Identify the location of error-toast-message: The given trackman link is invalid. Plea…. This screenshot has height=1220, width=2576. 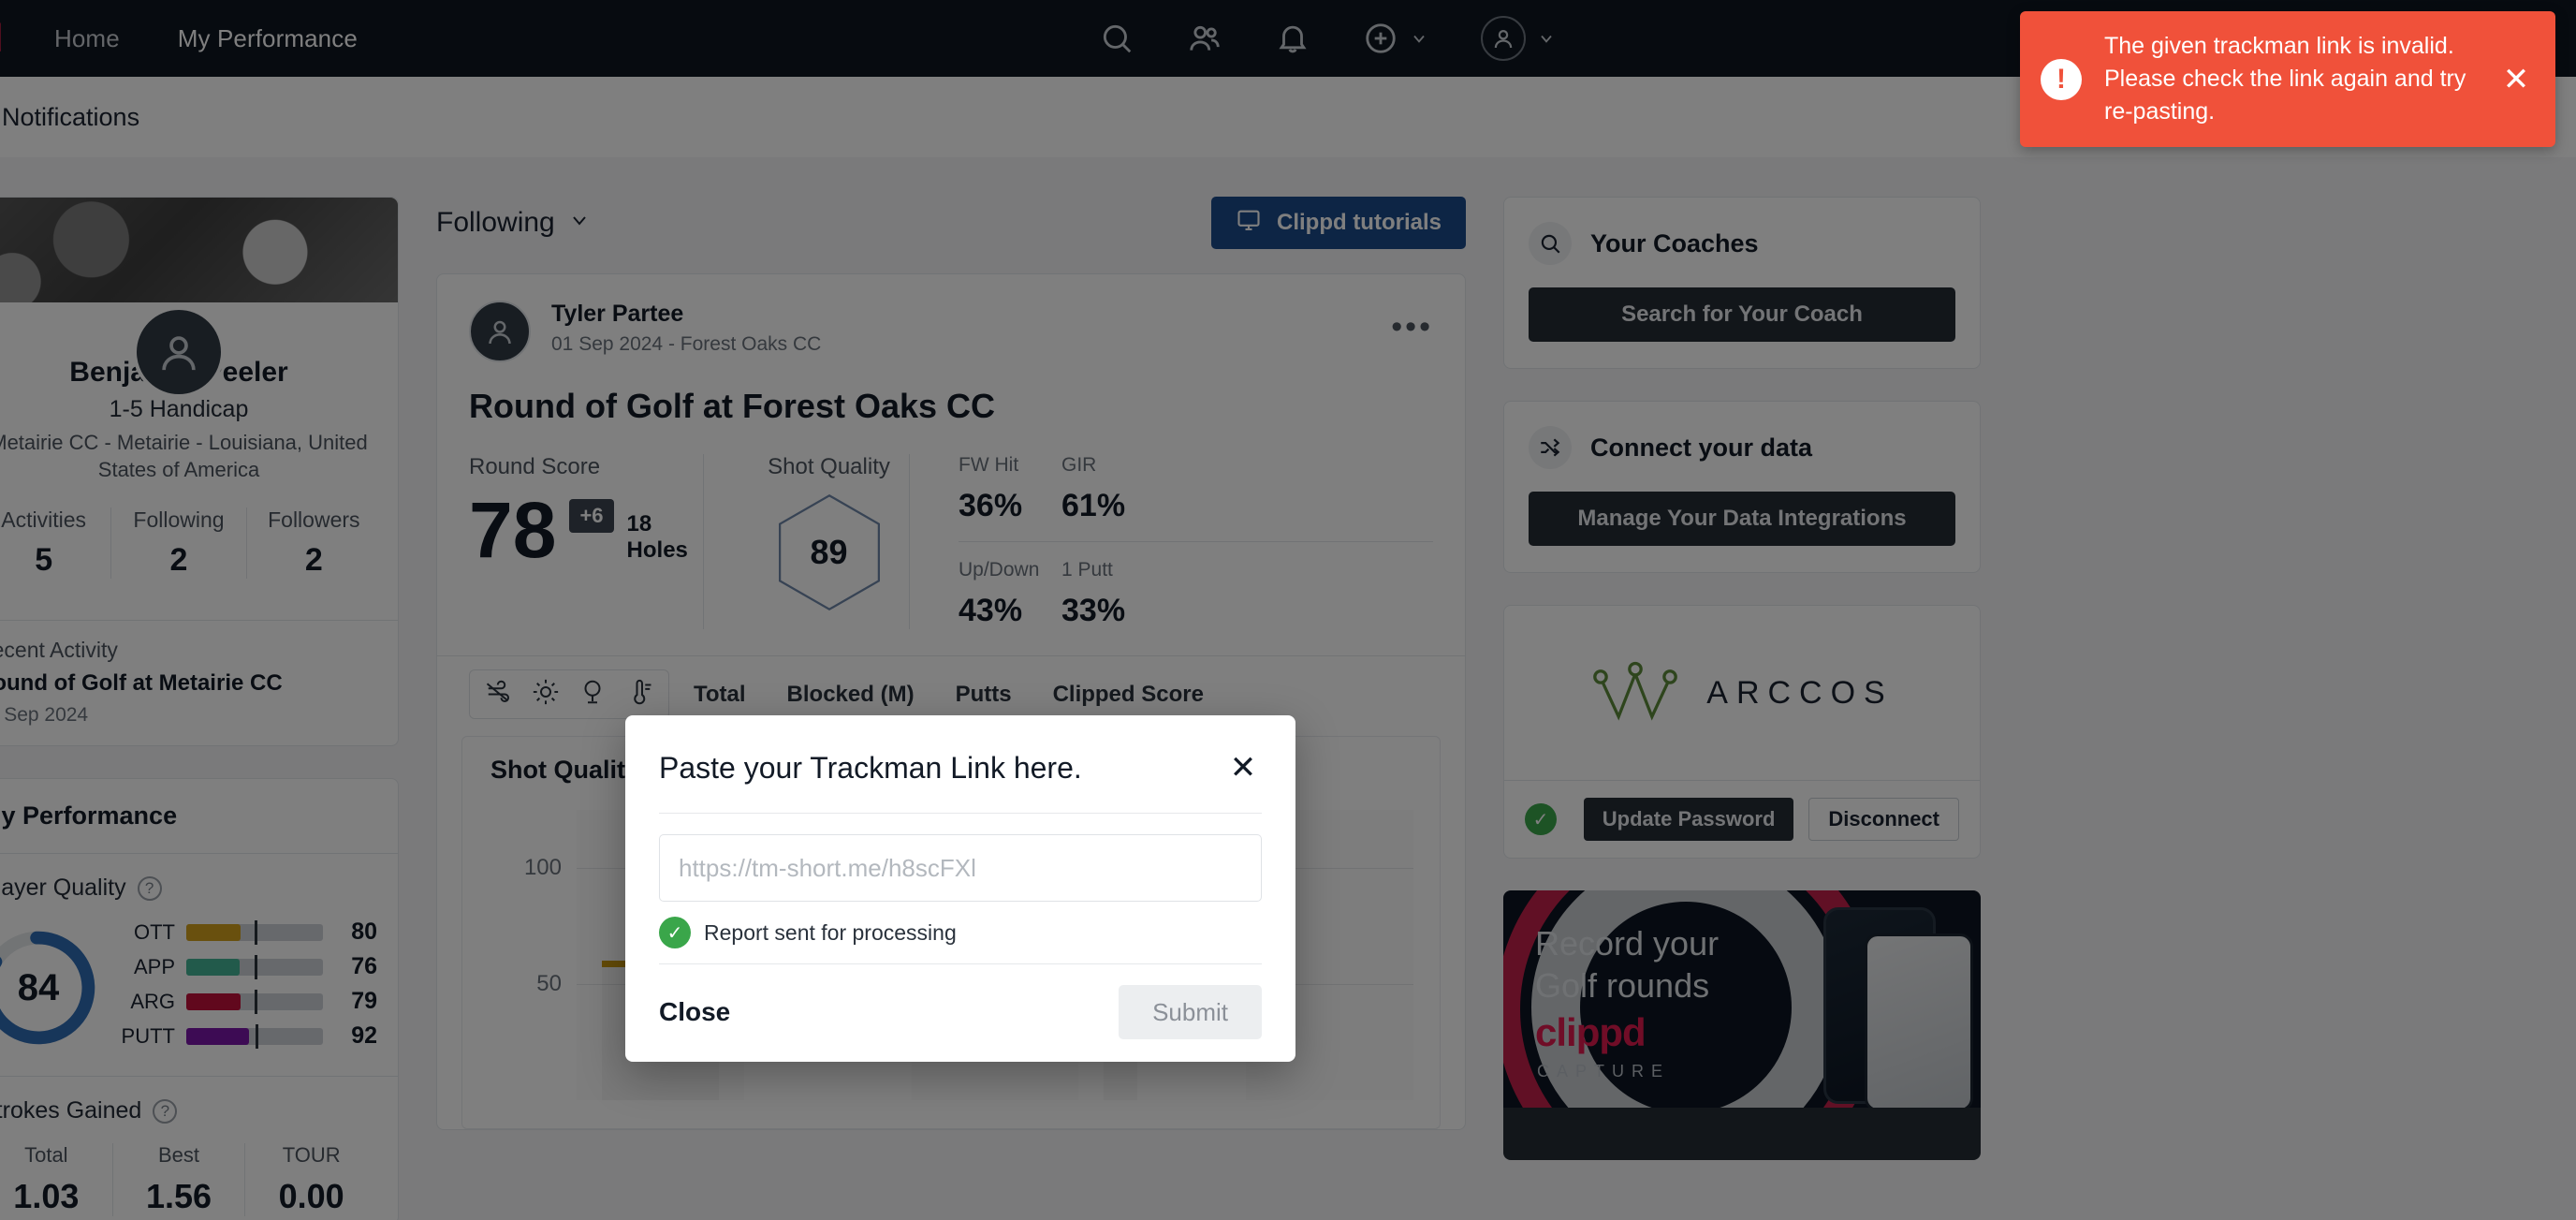
(2285, 79).